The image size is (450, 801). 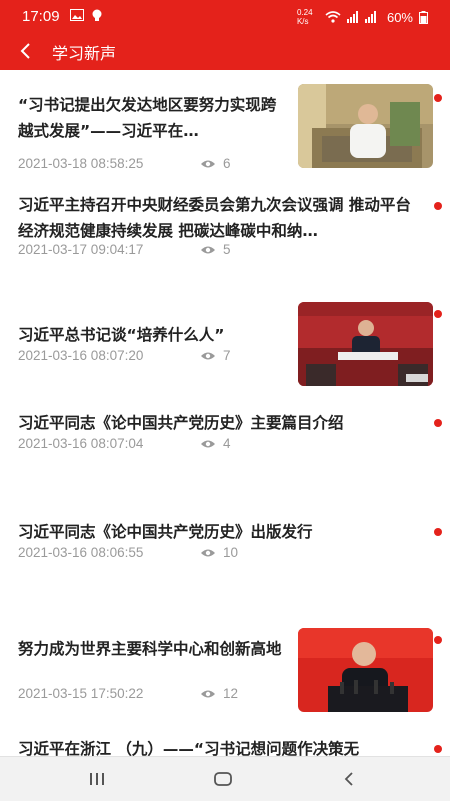 I want to click on chevron-left-icon, so click(x=25, y=51).